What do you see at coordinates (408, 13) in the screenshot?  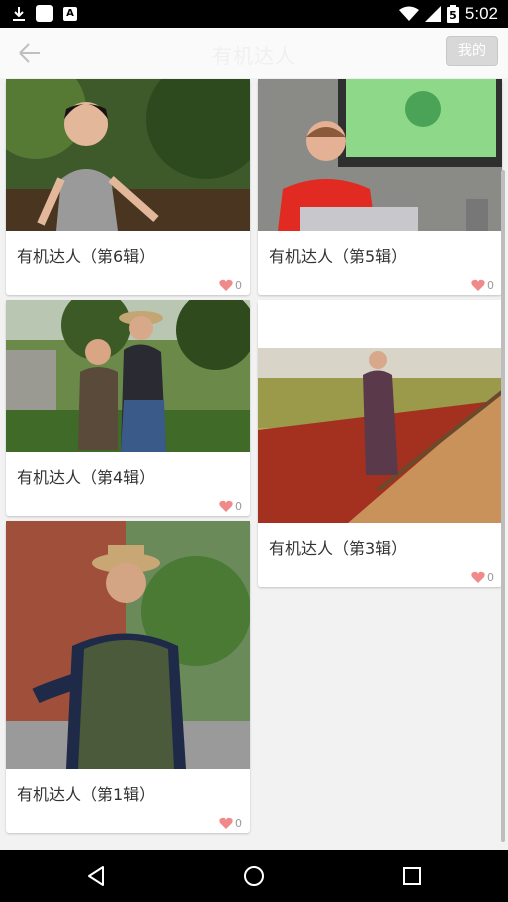 I see `wifi-icon` at bounding box center [408, 13].